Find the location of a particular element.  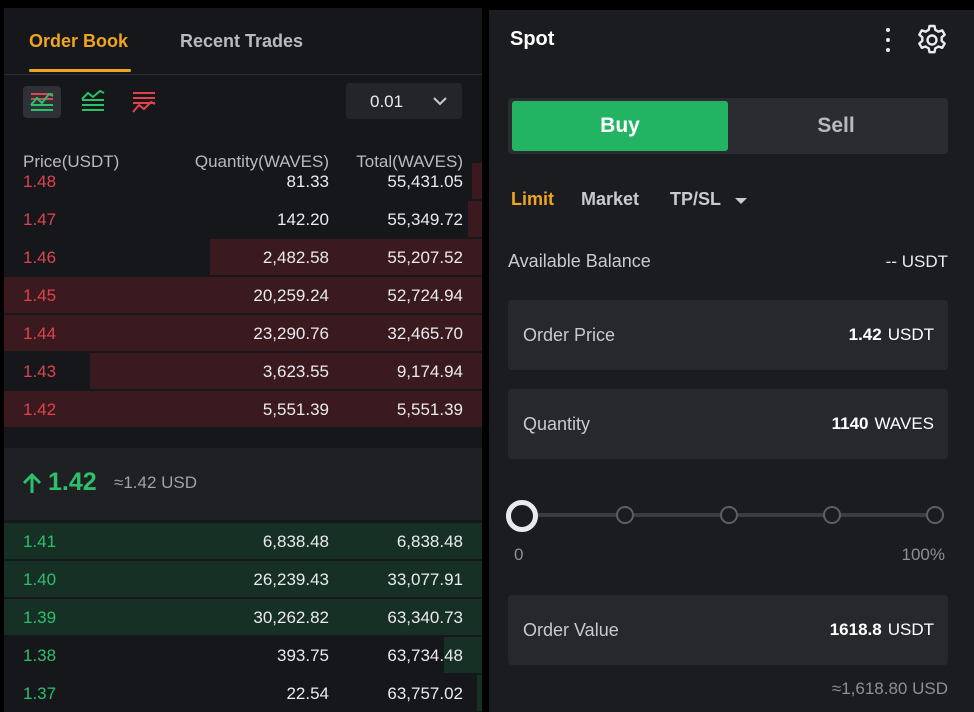

ask-row: 1.48 81.33 55,431.05 is located at coordinates (243, 181).